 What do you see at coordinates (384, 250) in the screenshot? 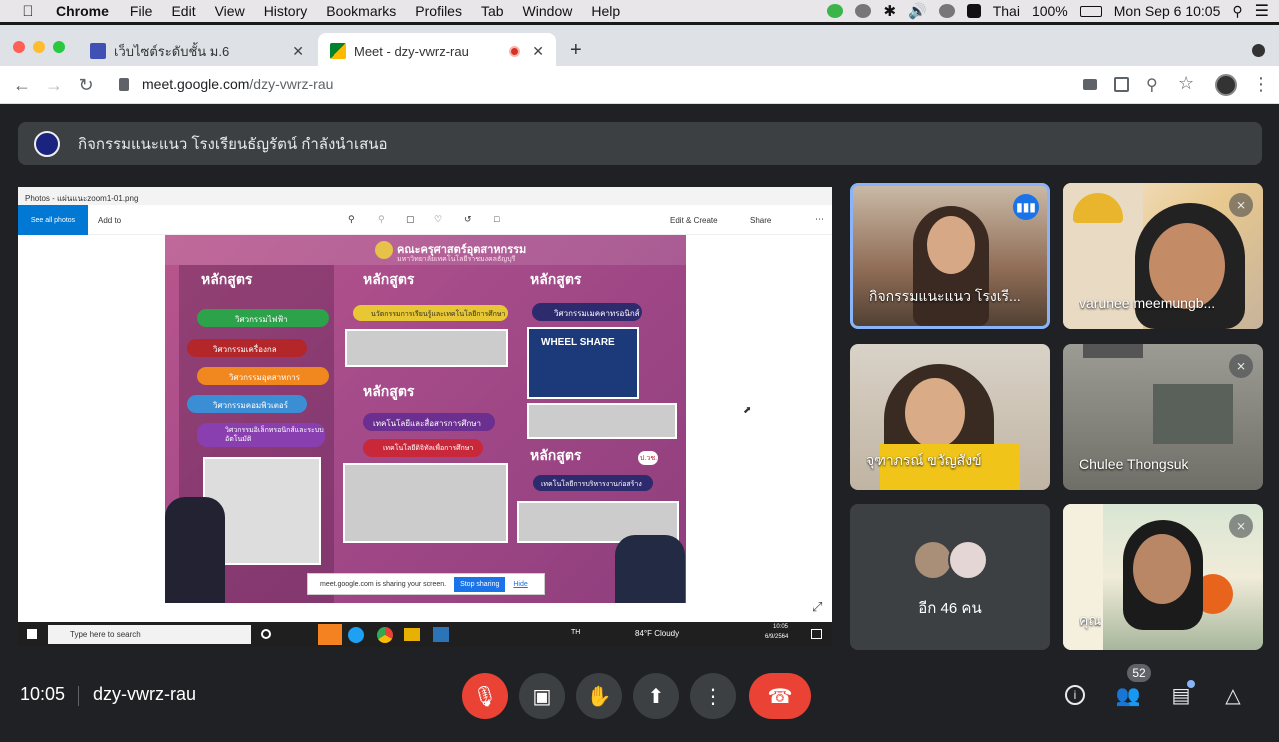
I see `university-seal-icon` at bounding box center [384, 250].